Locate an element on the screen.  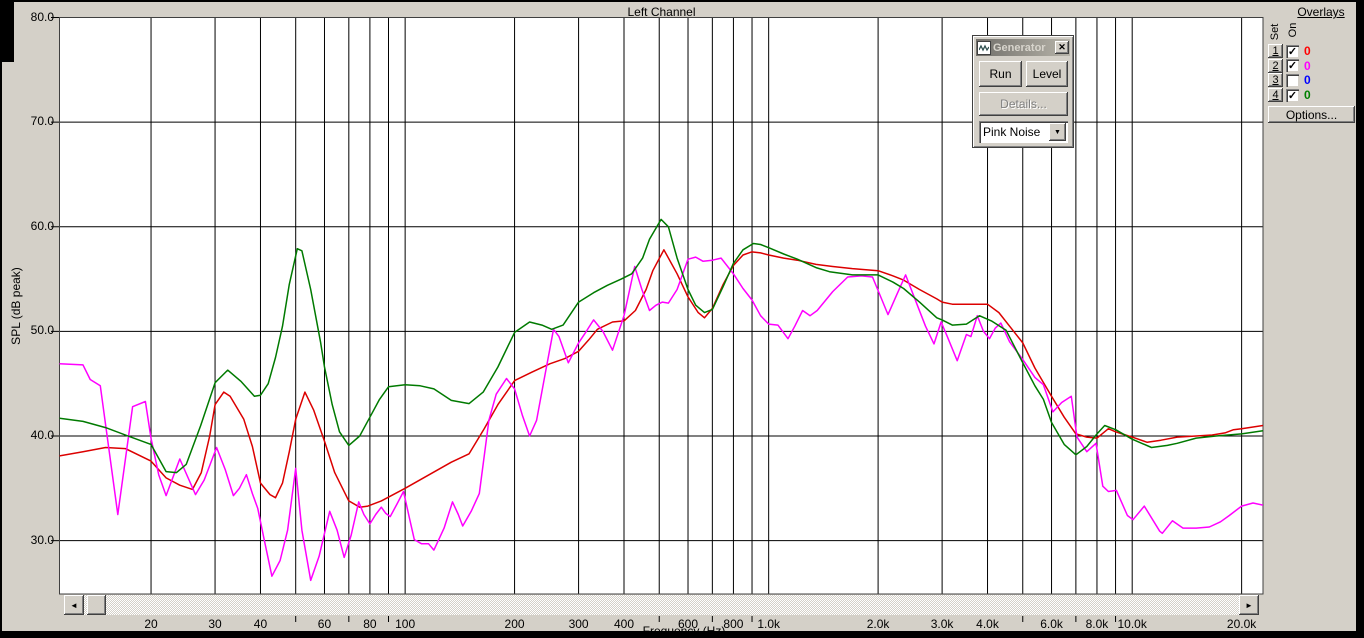
overlay-on-checkbox-4: ✓ is located at coordinates (1292, 95).